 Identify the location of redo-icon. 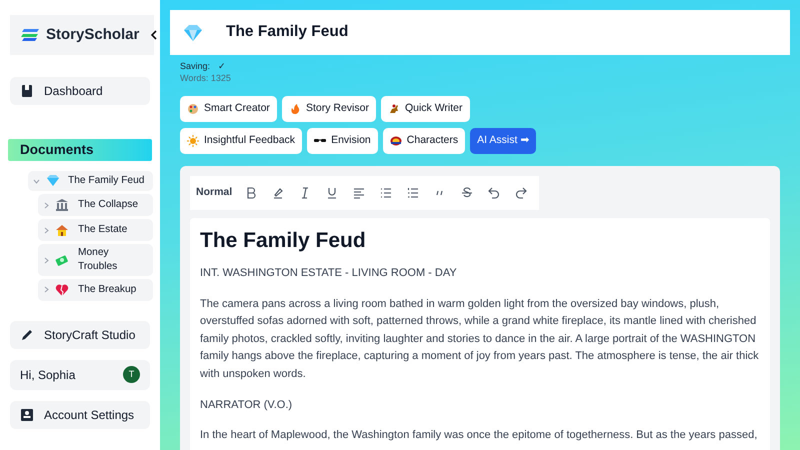
(520, 192).